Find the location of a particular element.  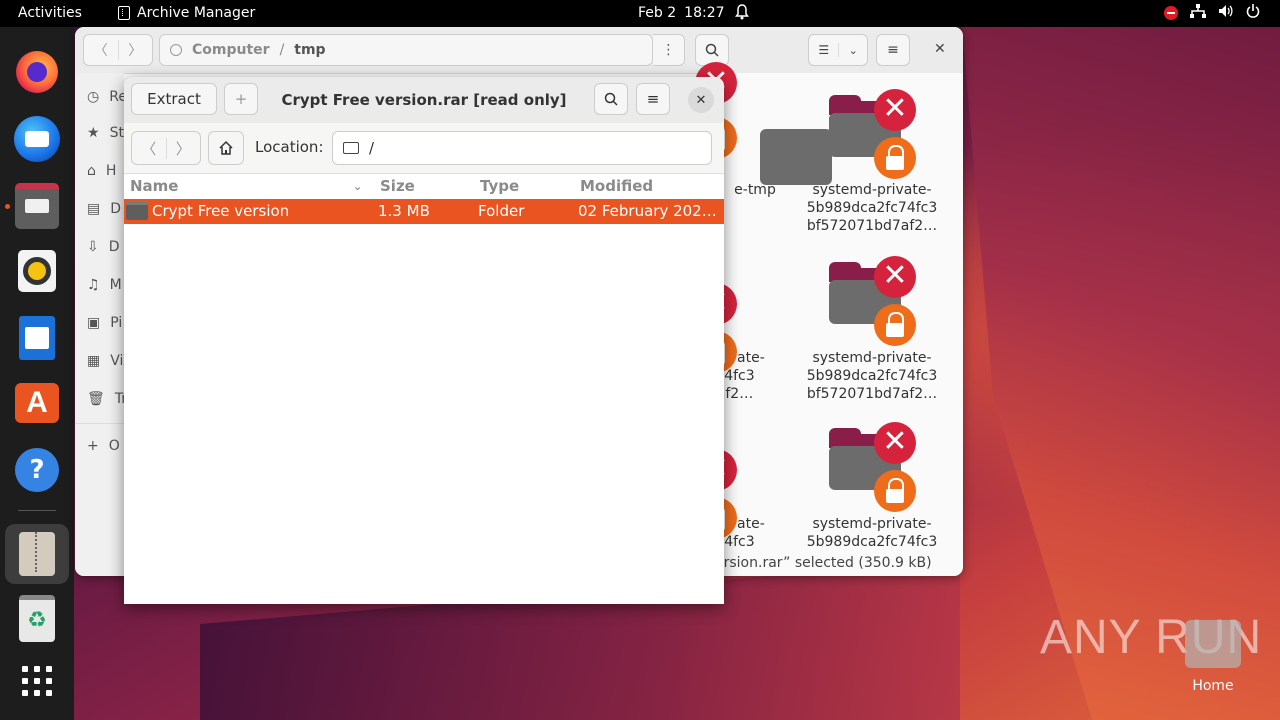

sidebar-item-trash: 🗑 Tr is located at coordinates (107, 399).